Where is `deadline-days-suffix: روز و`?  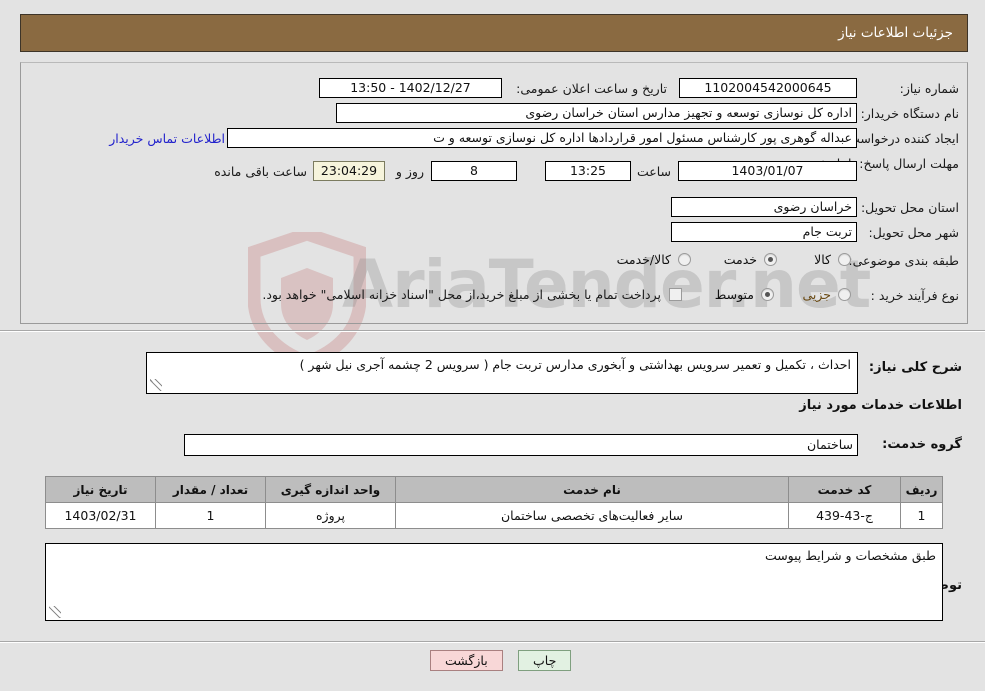 deadline-days-suffix: روز و is located at coordinates (409, 171).